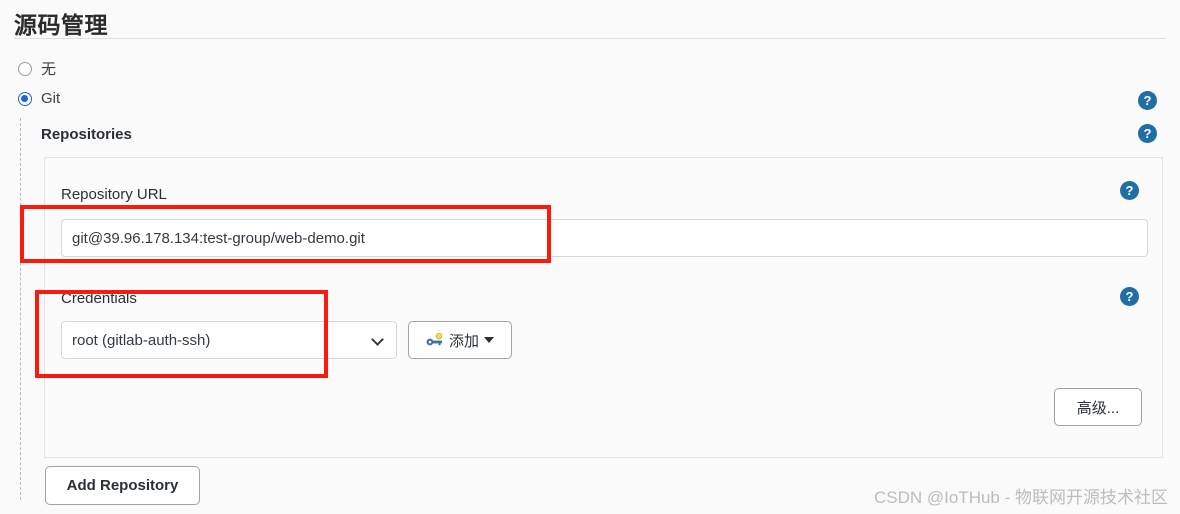 The image size is (1180, 514). I want to click on add-repository-button: Add Repository, so click(122, 485).